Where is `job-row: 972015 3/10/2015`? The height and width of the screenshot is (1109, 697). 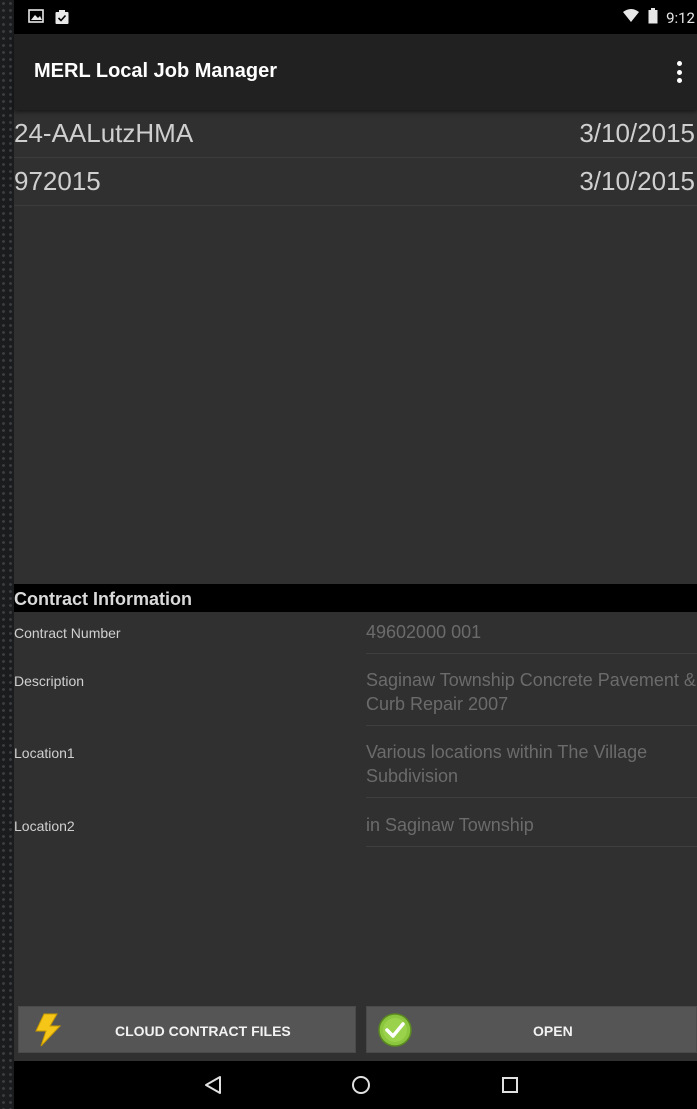
job-row: 972015 3/10/2015 is located at coordinates (355, 182).